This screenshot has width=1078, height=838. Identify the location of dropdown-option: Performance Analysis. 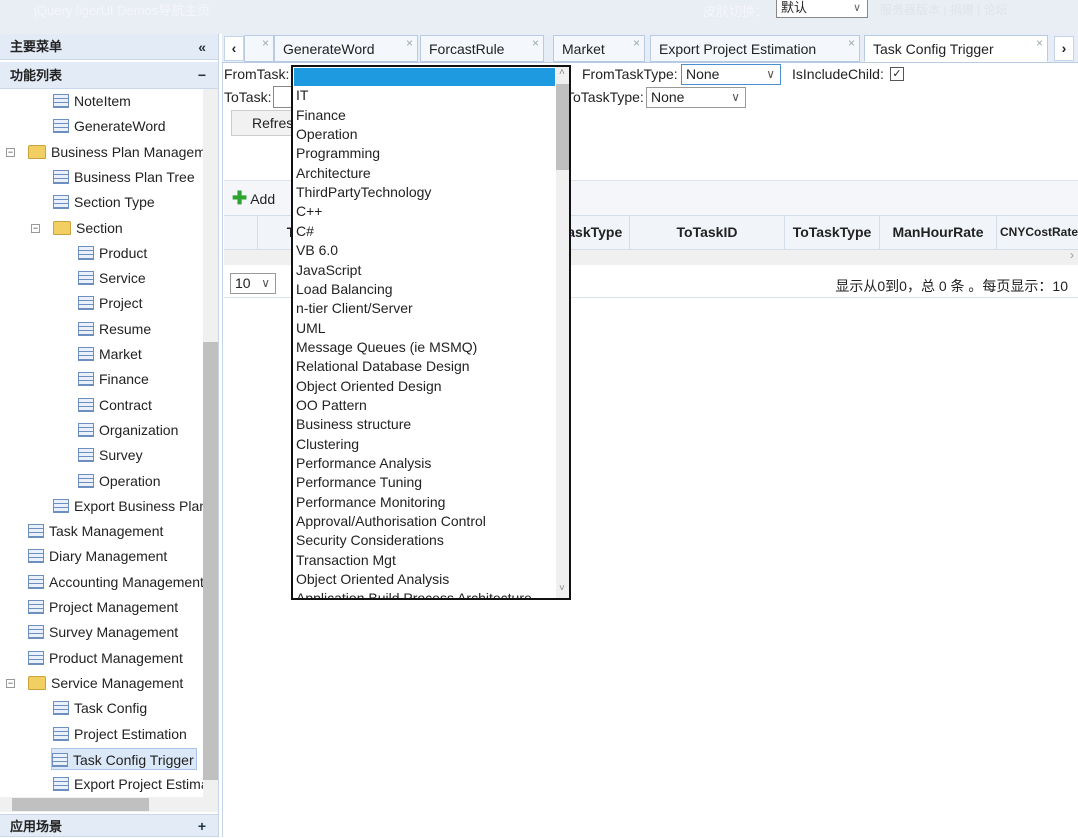
(363, 463).